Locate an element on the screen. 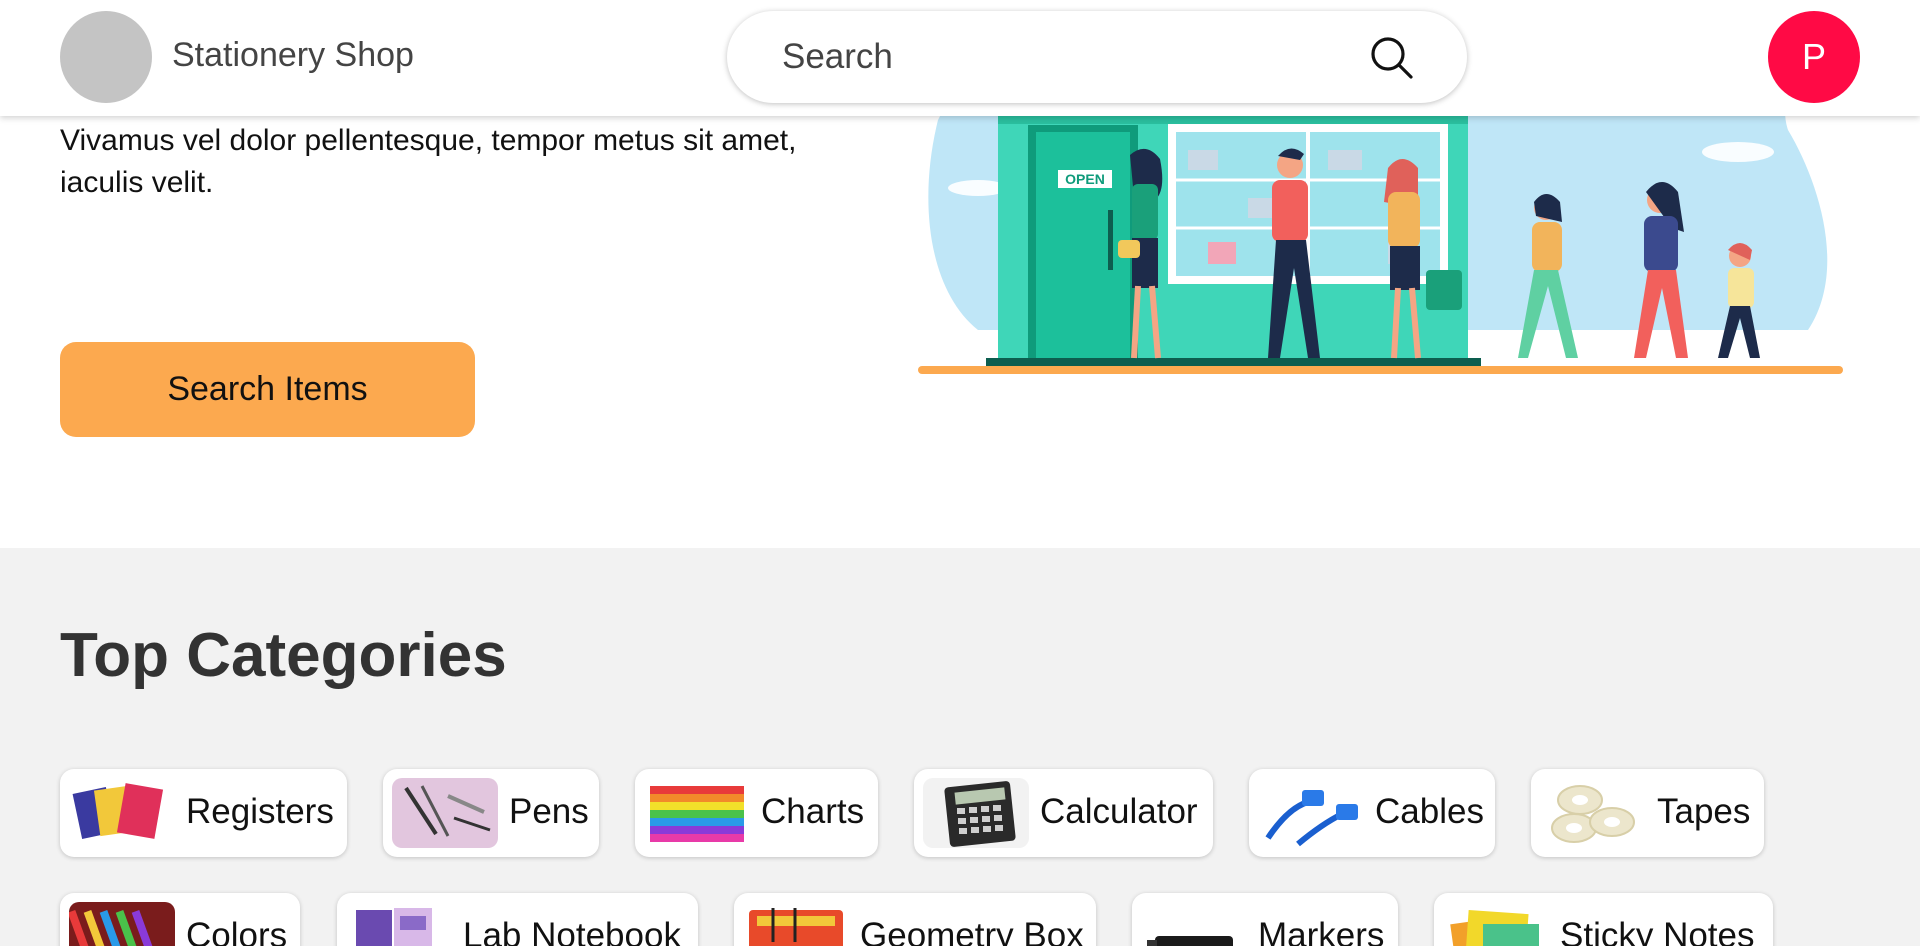  category-sticky-notes: Sticky Notes is located at coordinates (1603, 919).